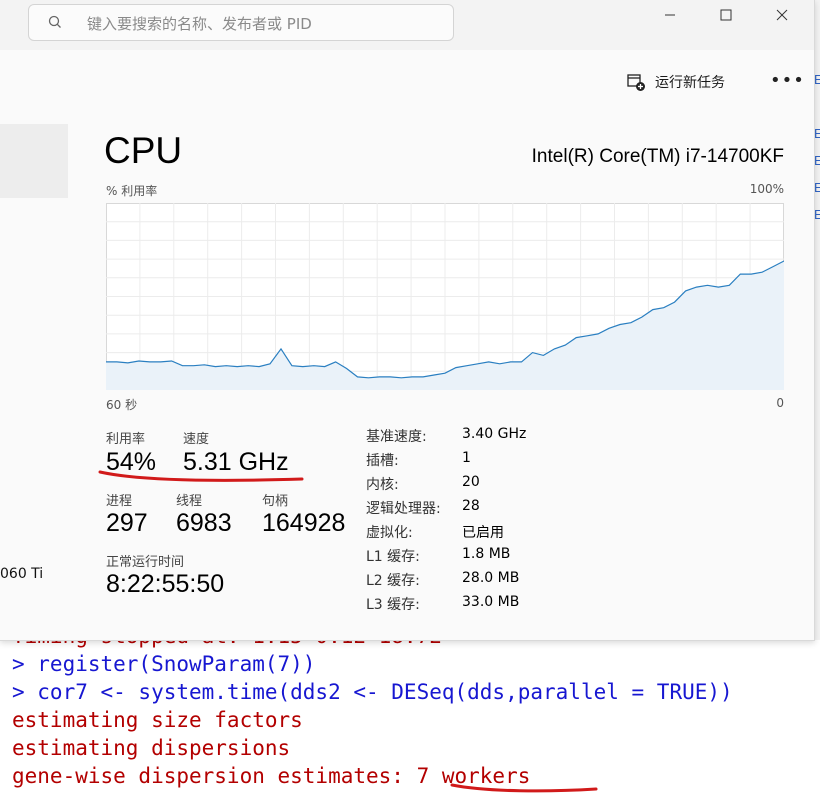  I want to click on spec-value: 20, so click(471, 482).